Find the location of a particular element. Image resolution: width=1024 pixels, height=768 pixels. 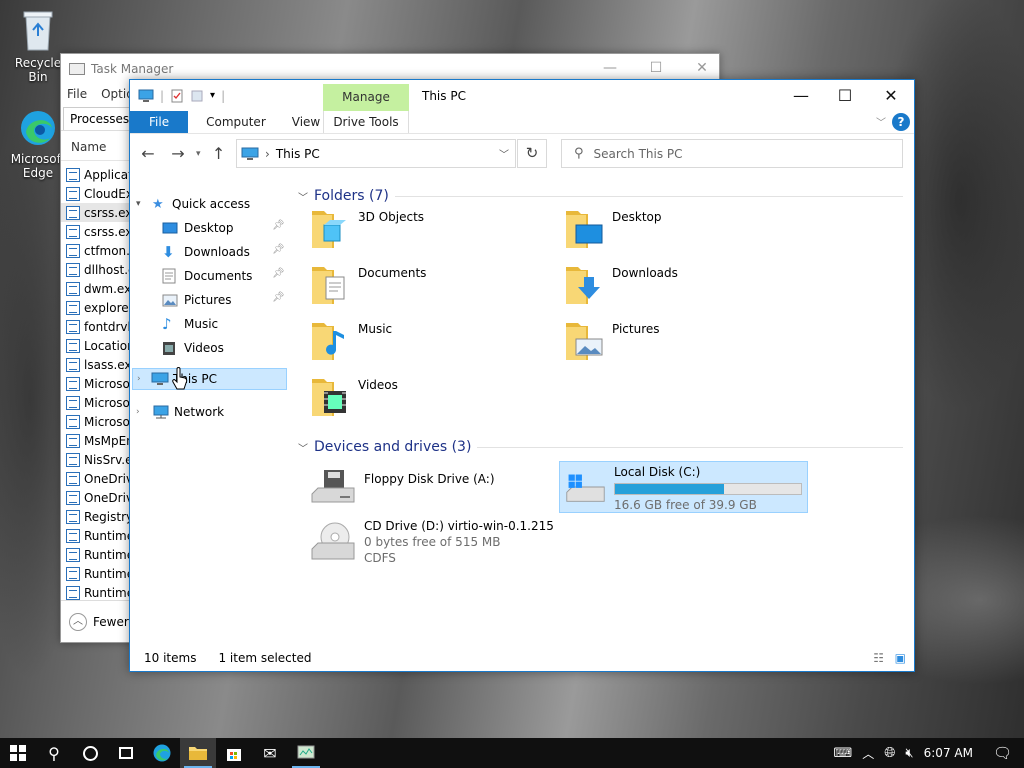

taskbar-mail: ✉ is located at coordinates (270, 753).